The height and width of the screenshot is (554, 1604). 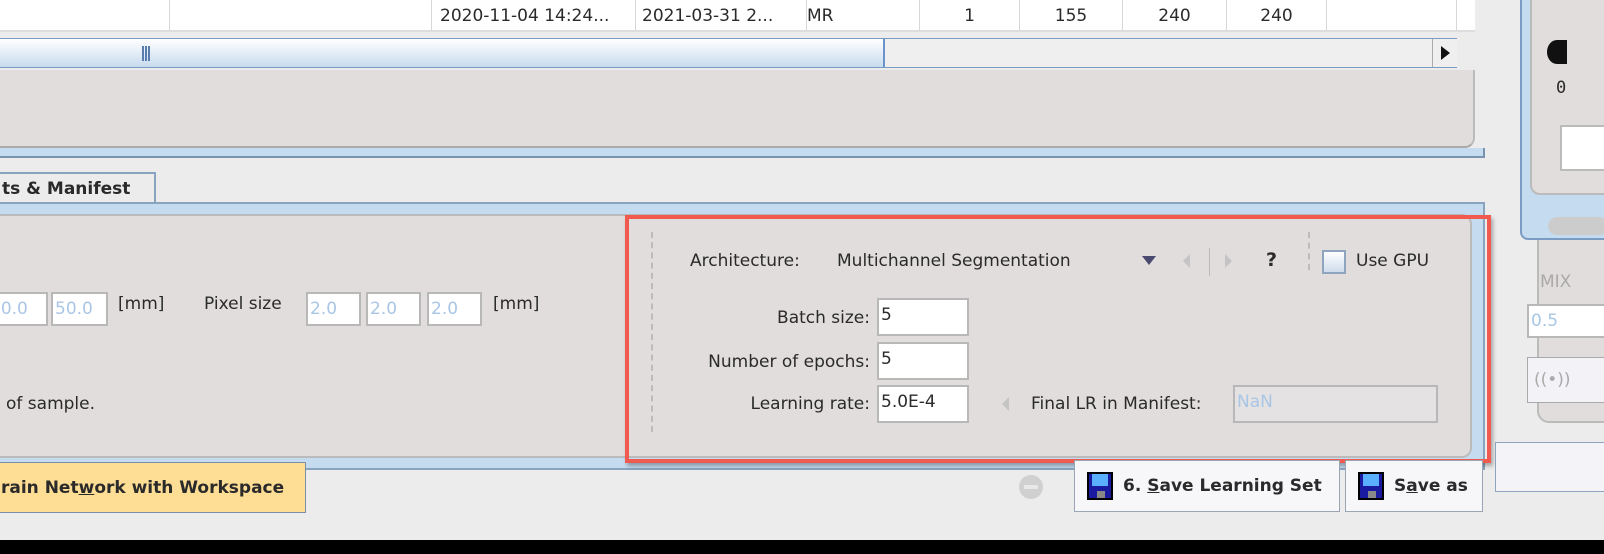 I want to click on train-network-button: rain Network with Workspace, so click(x=153, y=487).